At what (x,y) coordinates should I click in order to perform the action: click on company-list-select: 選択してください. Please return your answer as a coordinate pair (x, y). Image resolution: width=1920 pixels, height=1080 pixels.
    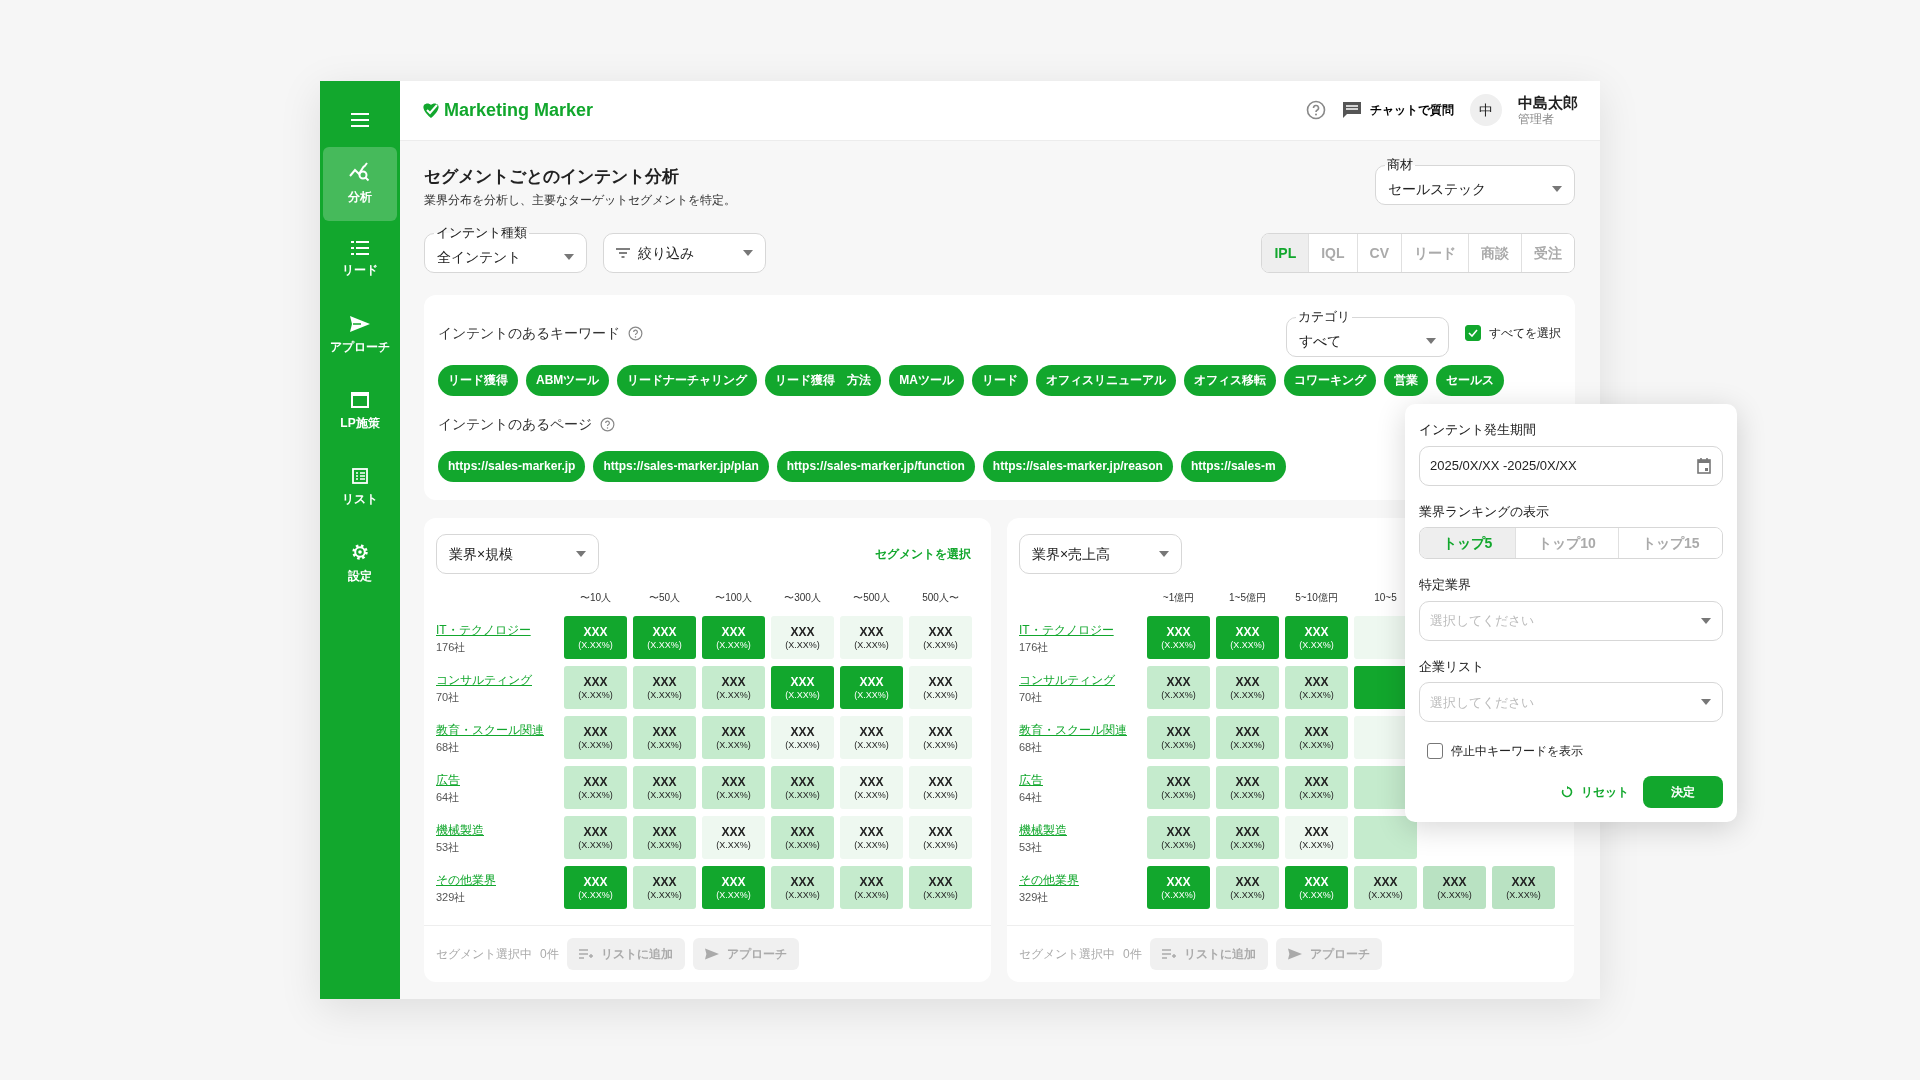
    Looking at the image, I should click on (1571, 702).